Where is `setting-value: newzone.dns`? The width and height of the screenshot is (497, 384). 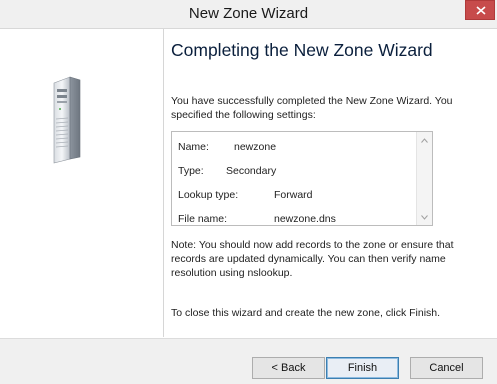 setting-value: newzone.dns is located at coordinates (305, 219).